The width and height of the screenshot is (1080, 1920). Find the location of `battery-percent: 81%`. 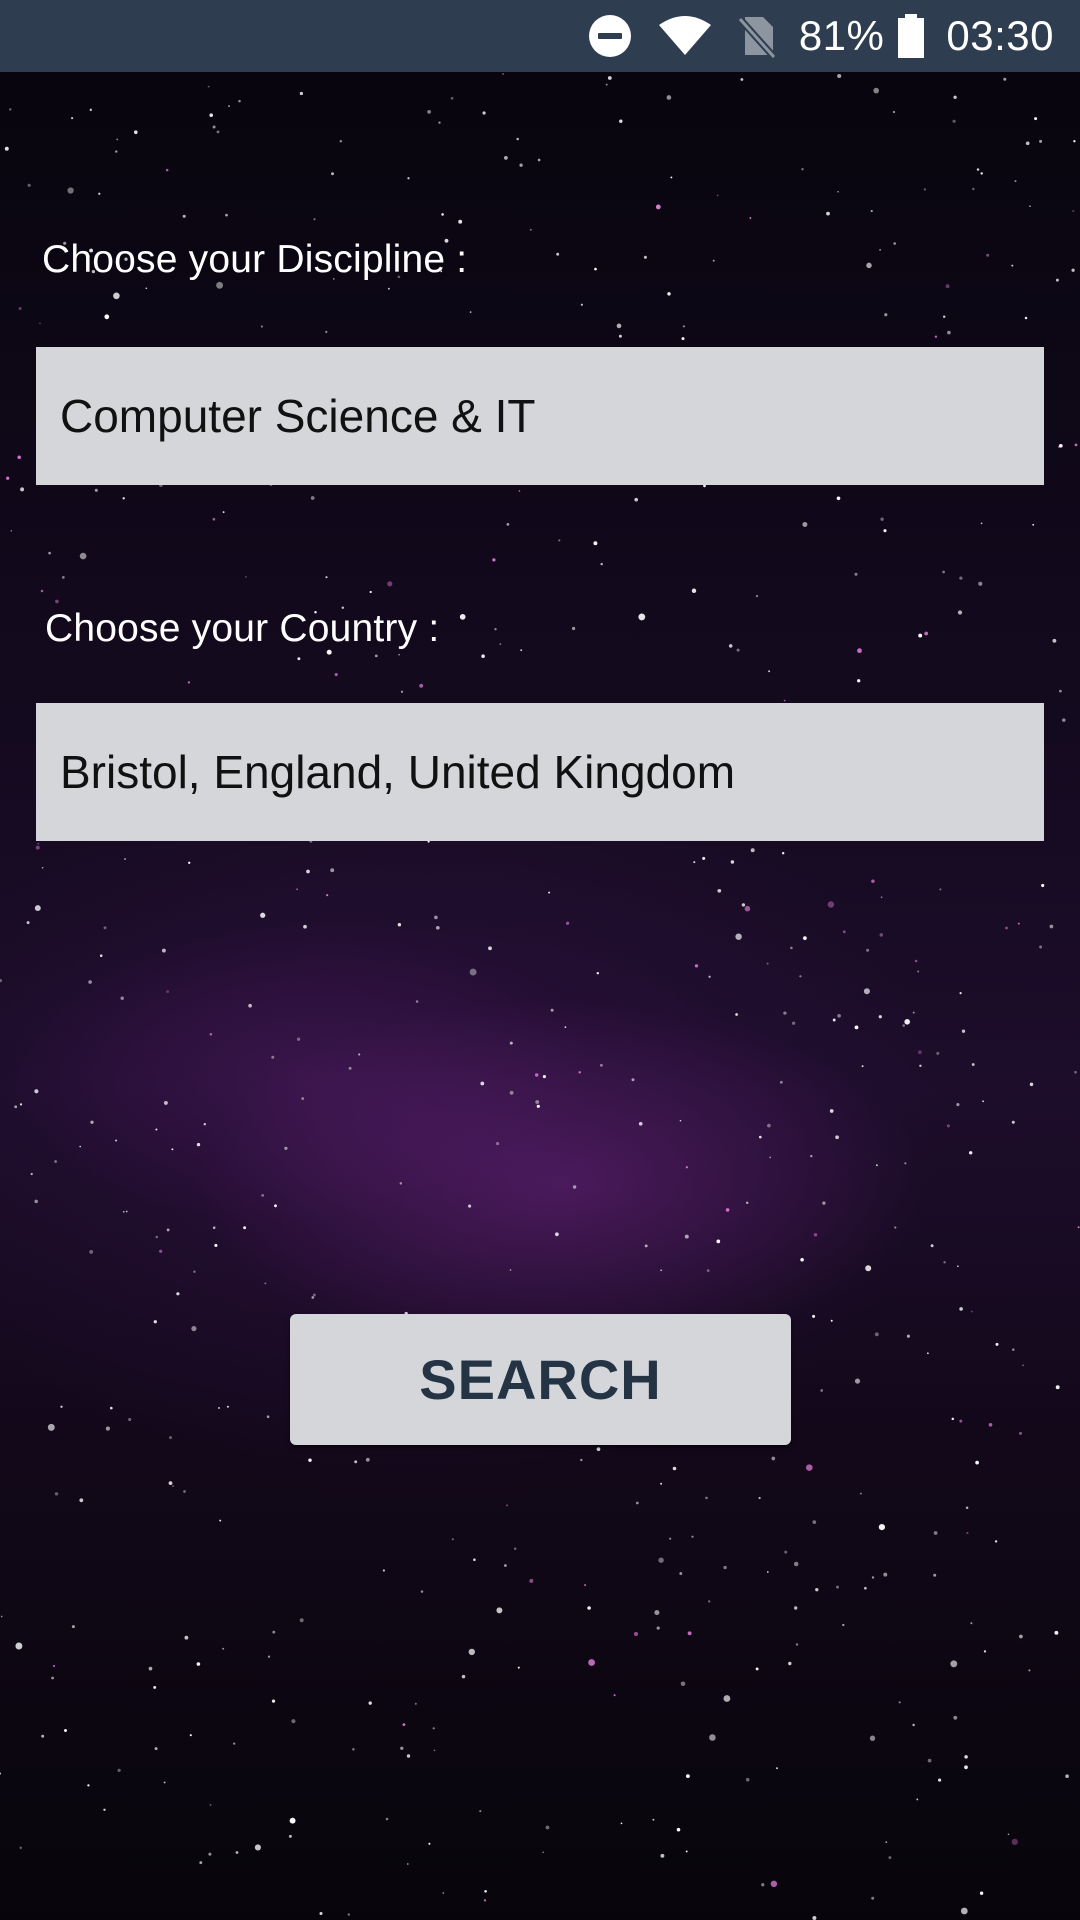

battery-percent: 81% is located at coordinates (841, 35).